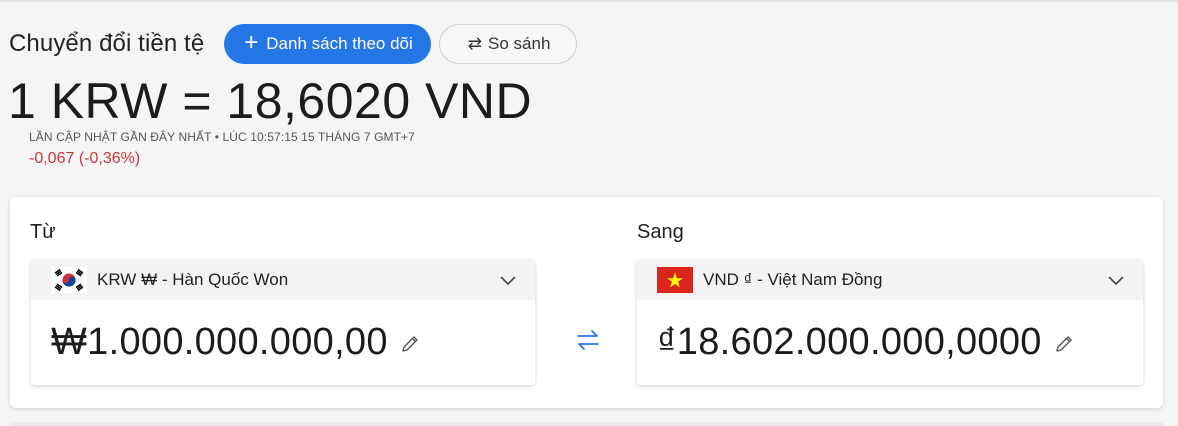 The width and height of the screenshot is (1178, 426). Describe the element at coordinates (519, 43) in the screenshot. I see `compare-button-label: So sánh` at that location.